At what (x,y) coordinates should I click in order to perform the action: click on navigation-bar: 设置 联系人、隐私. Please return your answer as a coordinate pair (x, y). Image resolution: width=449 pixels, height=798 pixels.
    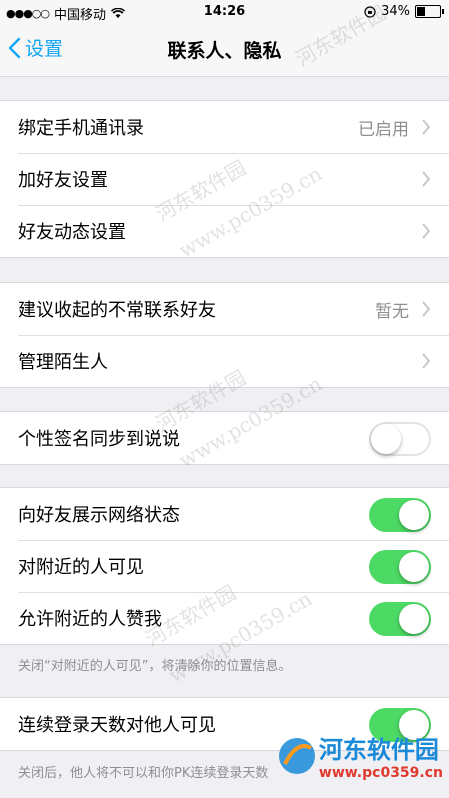
    Looking at the image, I should click on (224, 50).